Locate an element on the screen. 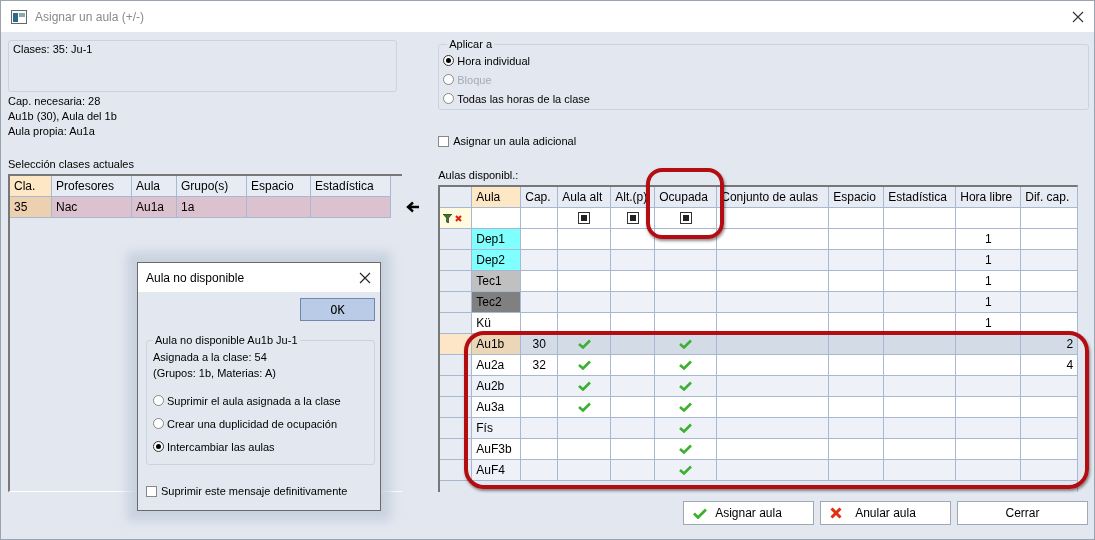 The width and height of the screenshot is (1095, 540). room-cell: Tec1 is located at coordinates (497, 281).